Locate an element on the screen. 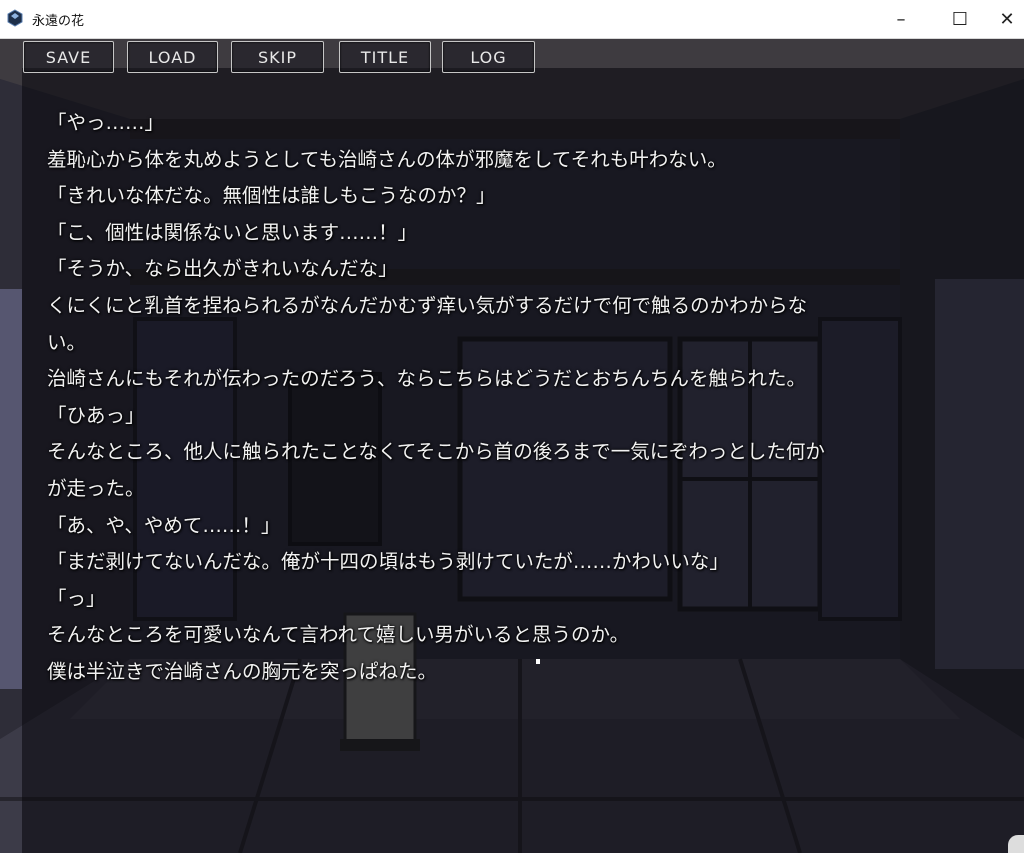  dialogue-line: 僕は半泣きで治崎さんの胸元を突っぱねた。 is located at coordinates (242, 671).